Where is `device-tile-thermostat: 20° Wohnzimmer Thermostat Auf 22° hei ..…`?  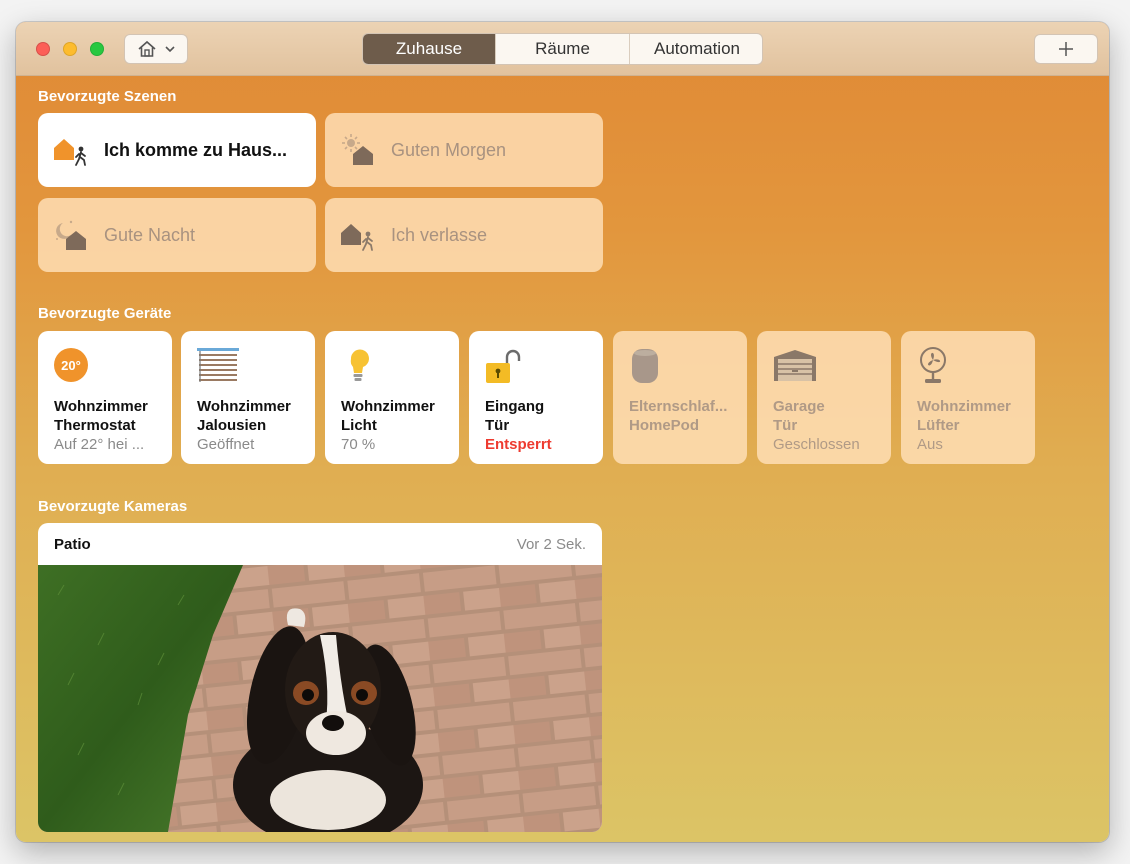
device-tile-thermostat: 20° Wohnzimmer Thermostat Auf 22° hei ..… is located at coordinates (105, 397).